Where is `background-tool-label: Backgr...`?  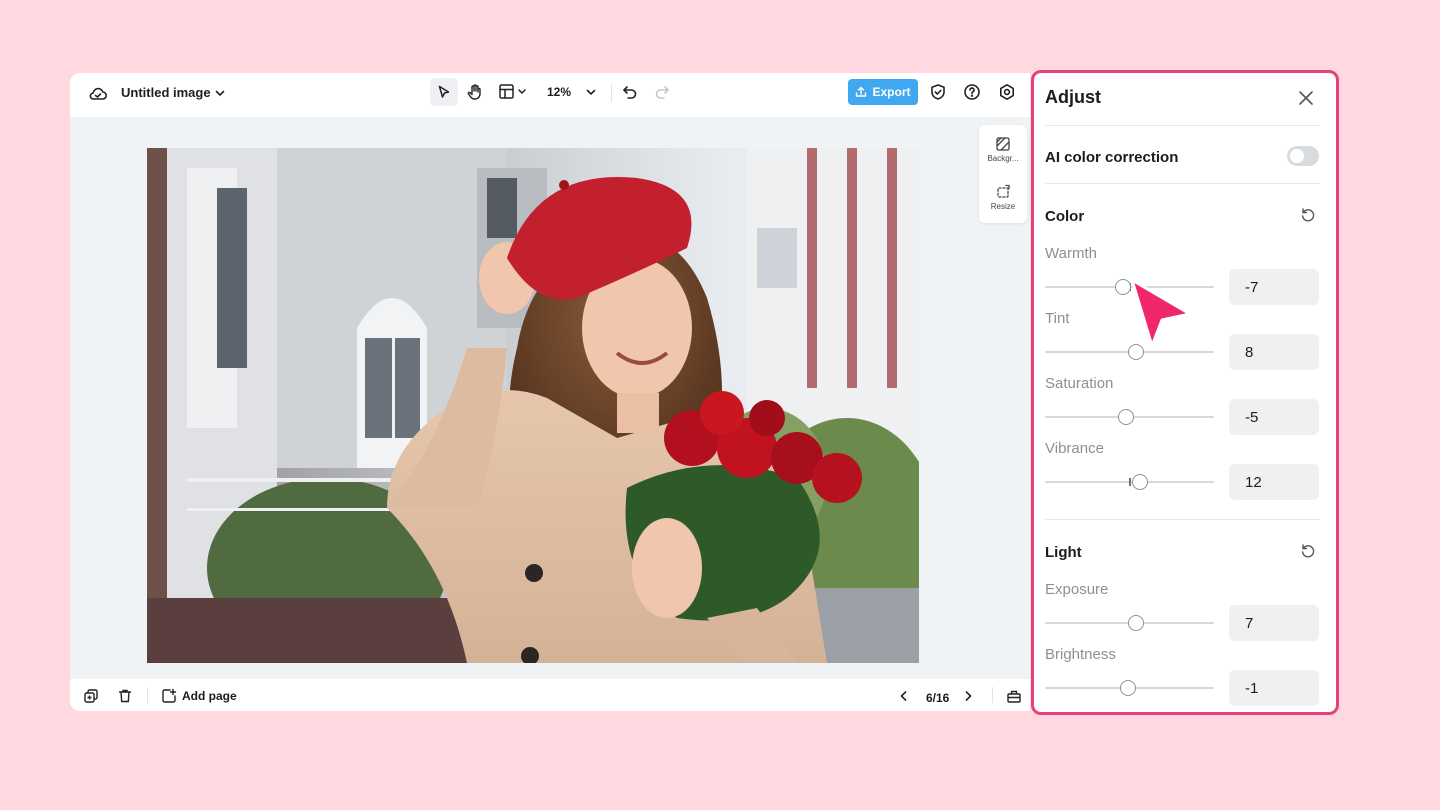
background-tool-label: Backgr... is located at coordinates (1003, 158).